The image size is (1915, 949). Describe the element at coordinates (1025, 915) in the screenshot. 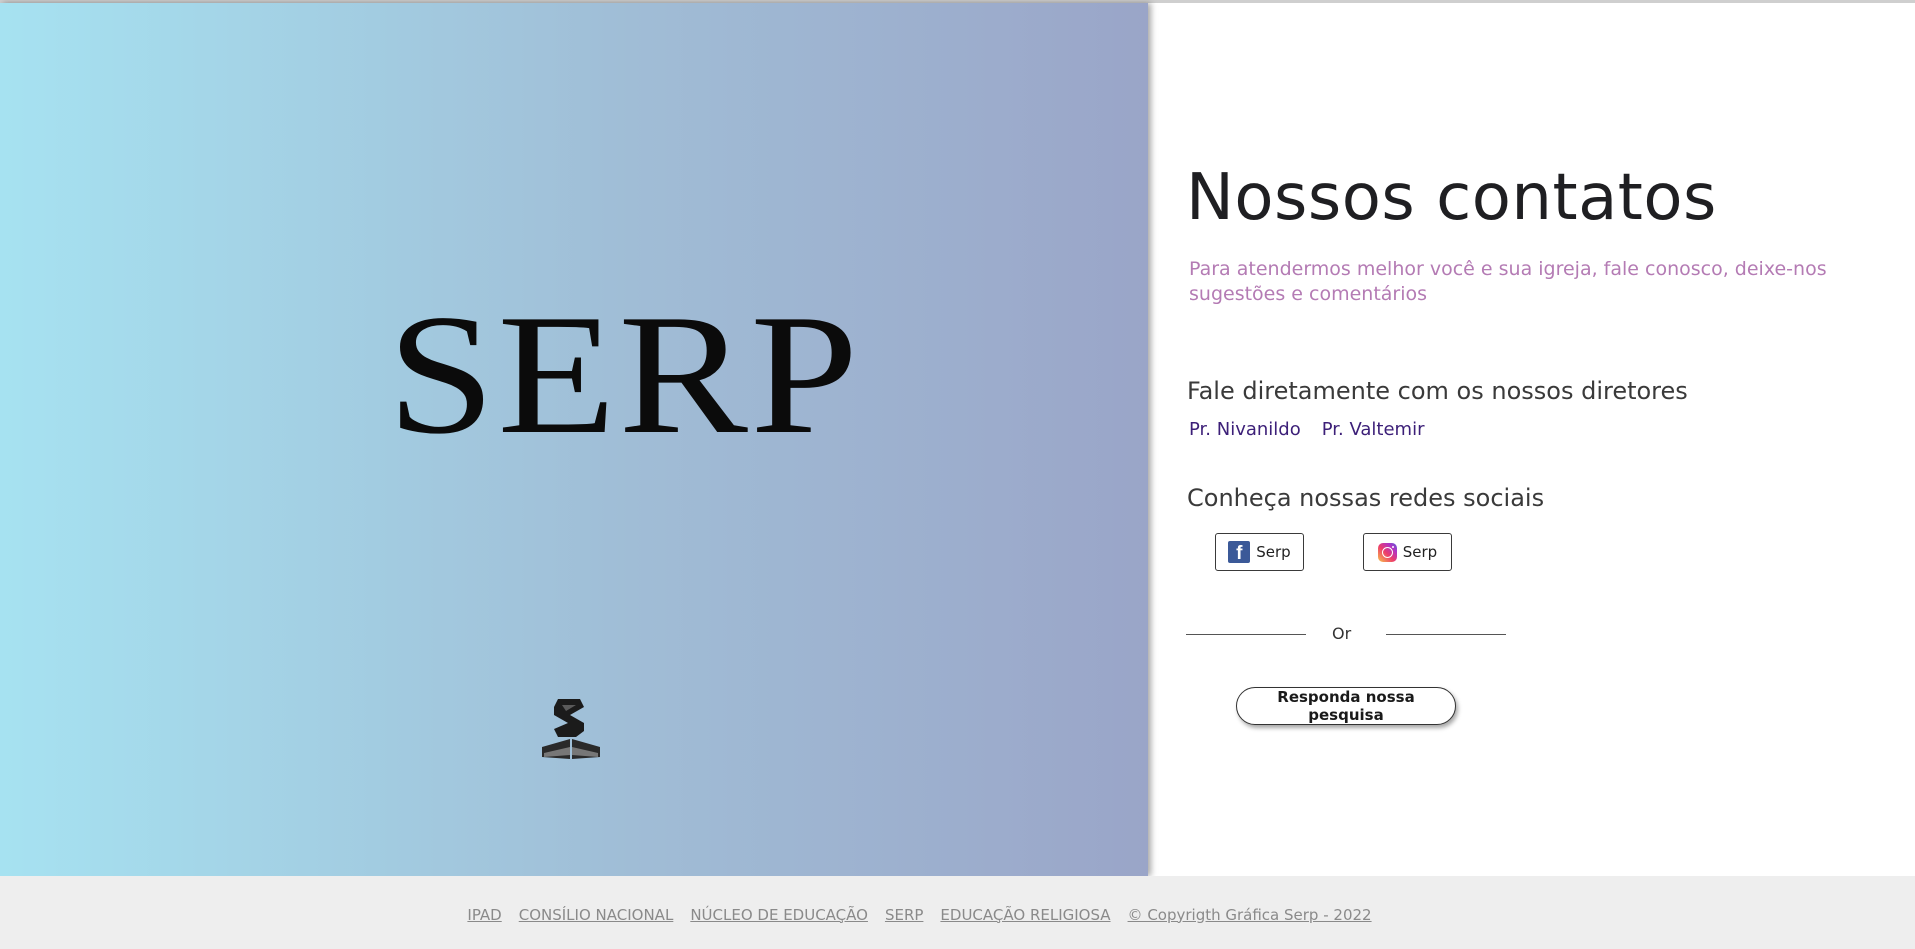

I see `footer-link-educacao-religiosa: EDUCAÇÃO RELIGIOSA` at that location.